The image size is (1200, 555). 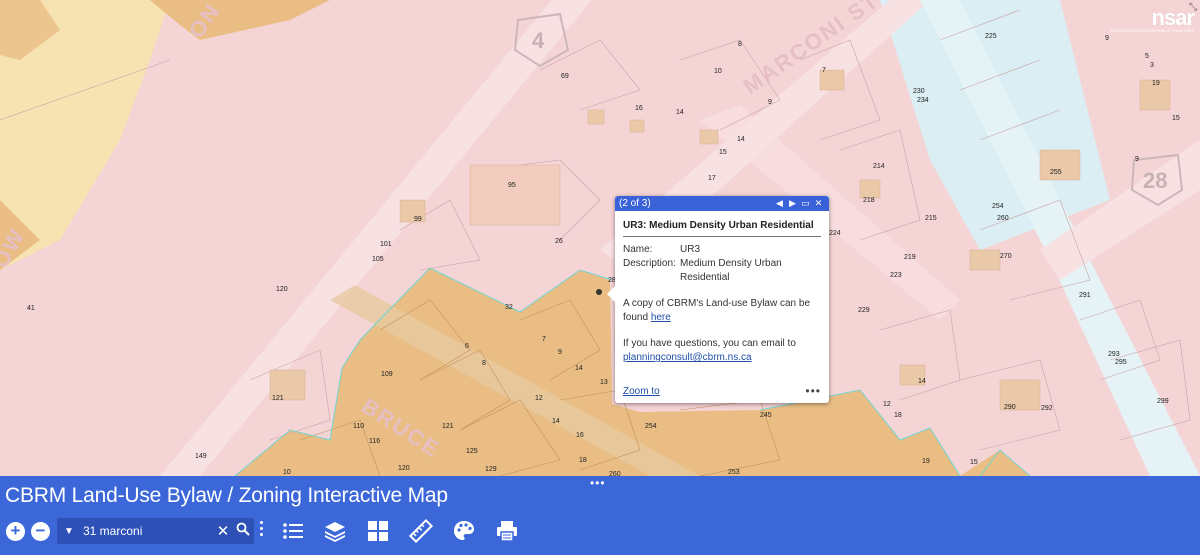 I want to click on parcel-number-label: 101, so click(x=386, y=244).